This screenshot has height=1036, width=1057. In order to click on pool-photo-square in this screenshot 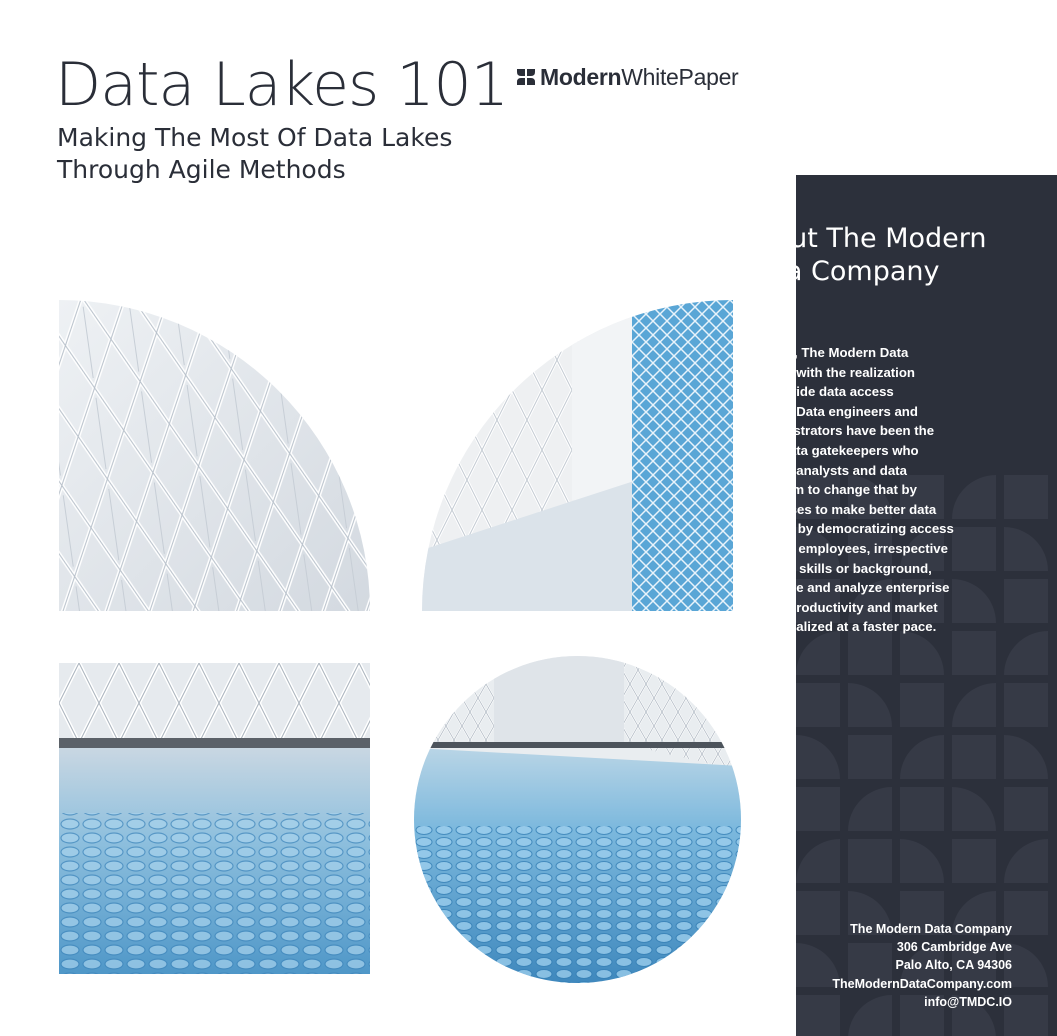, I will do `click(214, 818)`.